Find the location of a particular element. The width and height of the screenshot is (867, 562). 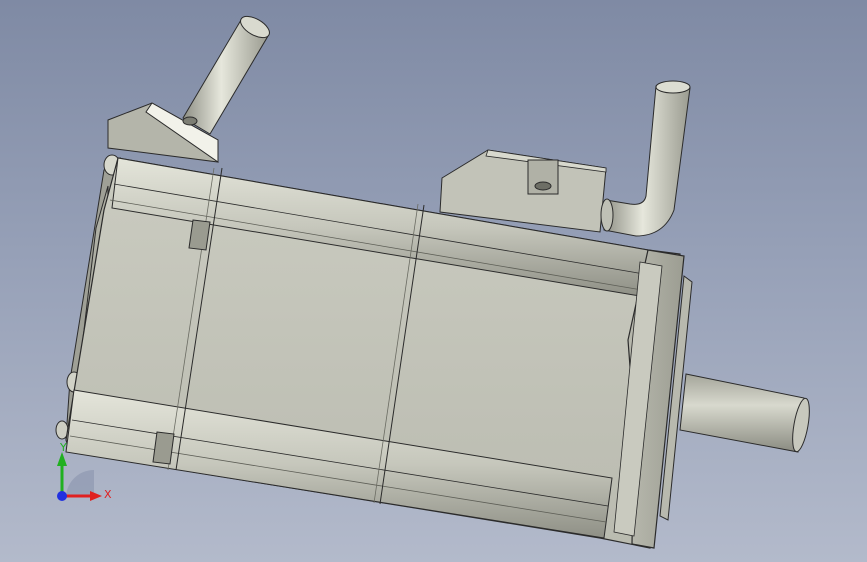

y-axis-arrow is located at coordinates (62, 459).